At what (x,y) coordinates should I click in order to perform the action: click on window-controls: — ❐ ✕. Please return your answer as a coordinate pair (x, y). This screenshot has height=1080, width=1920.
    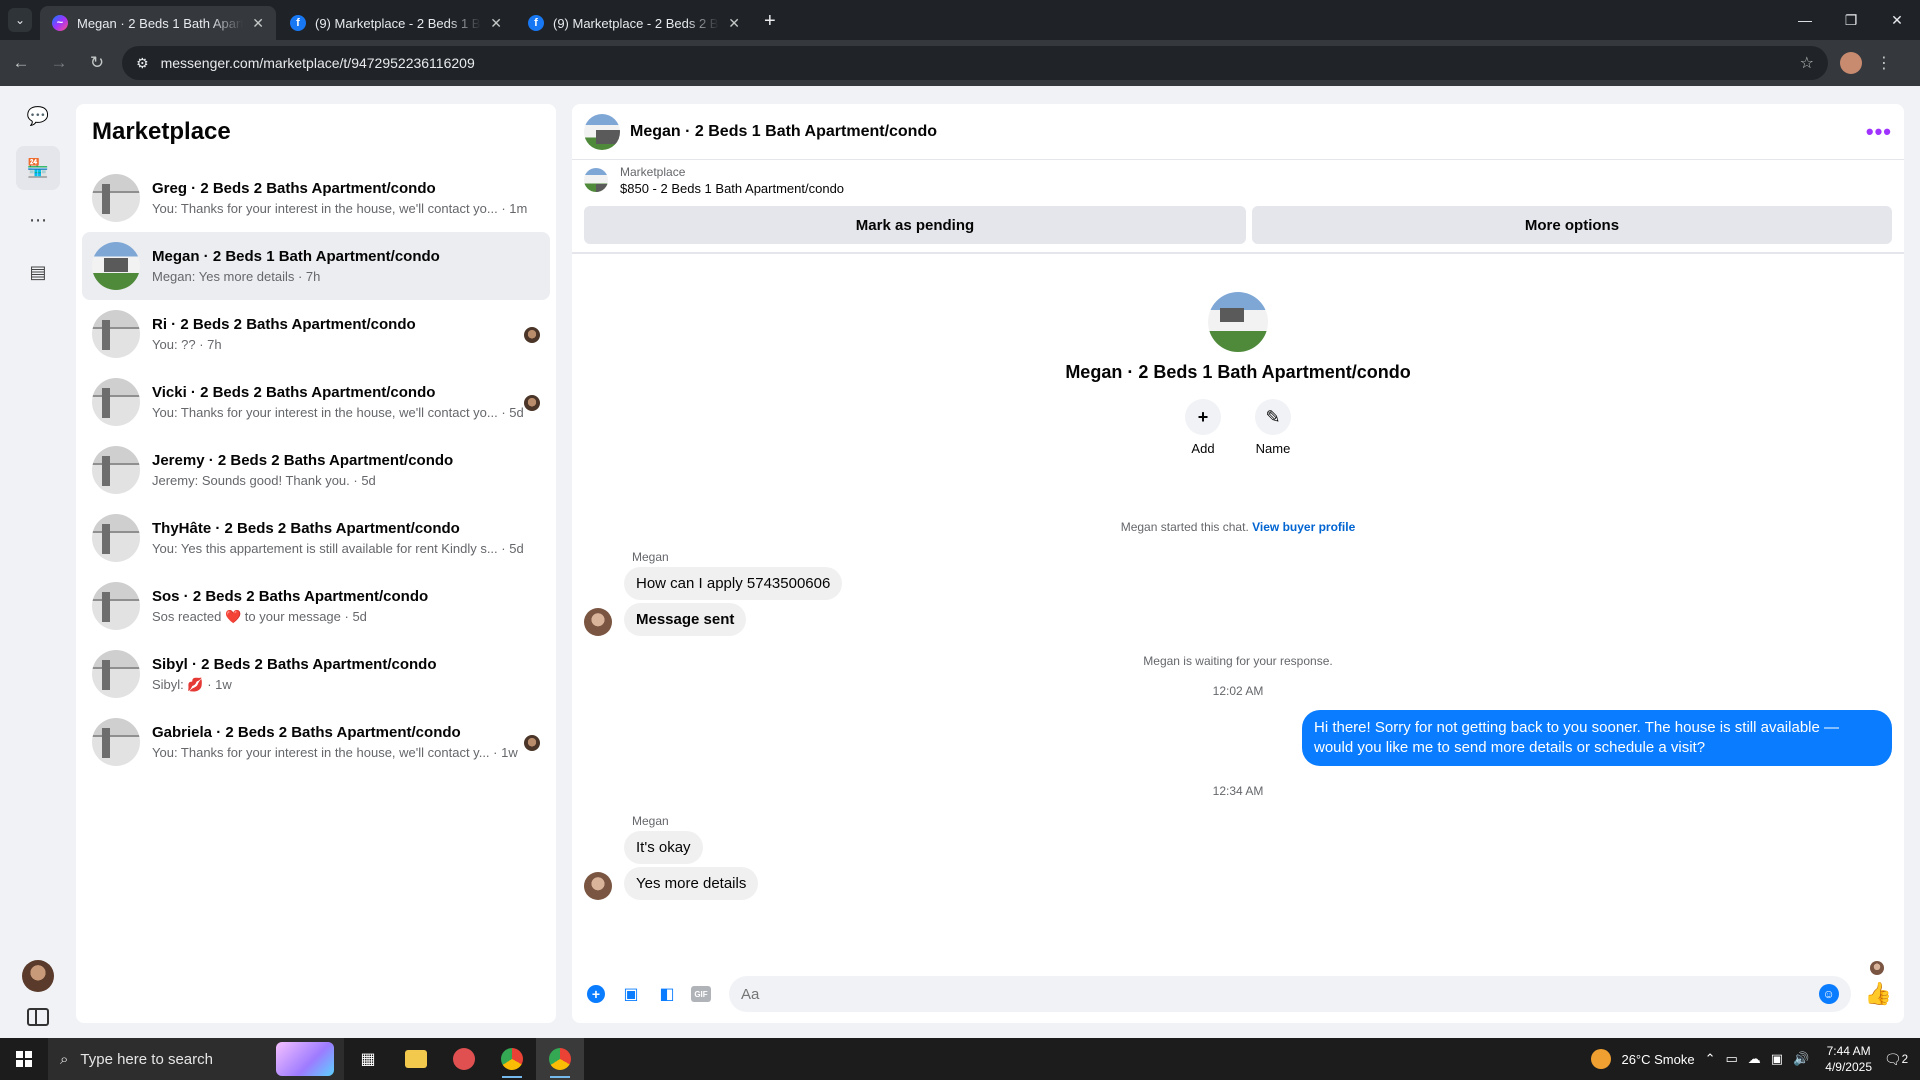
    Looking at the image, I should click on (1851, 20).